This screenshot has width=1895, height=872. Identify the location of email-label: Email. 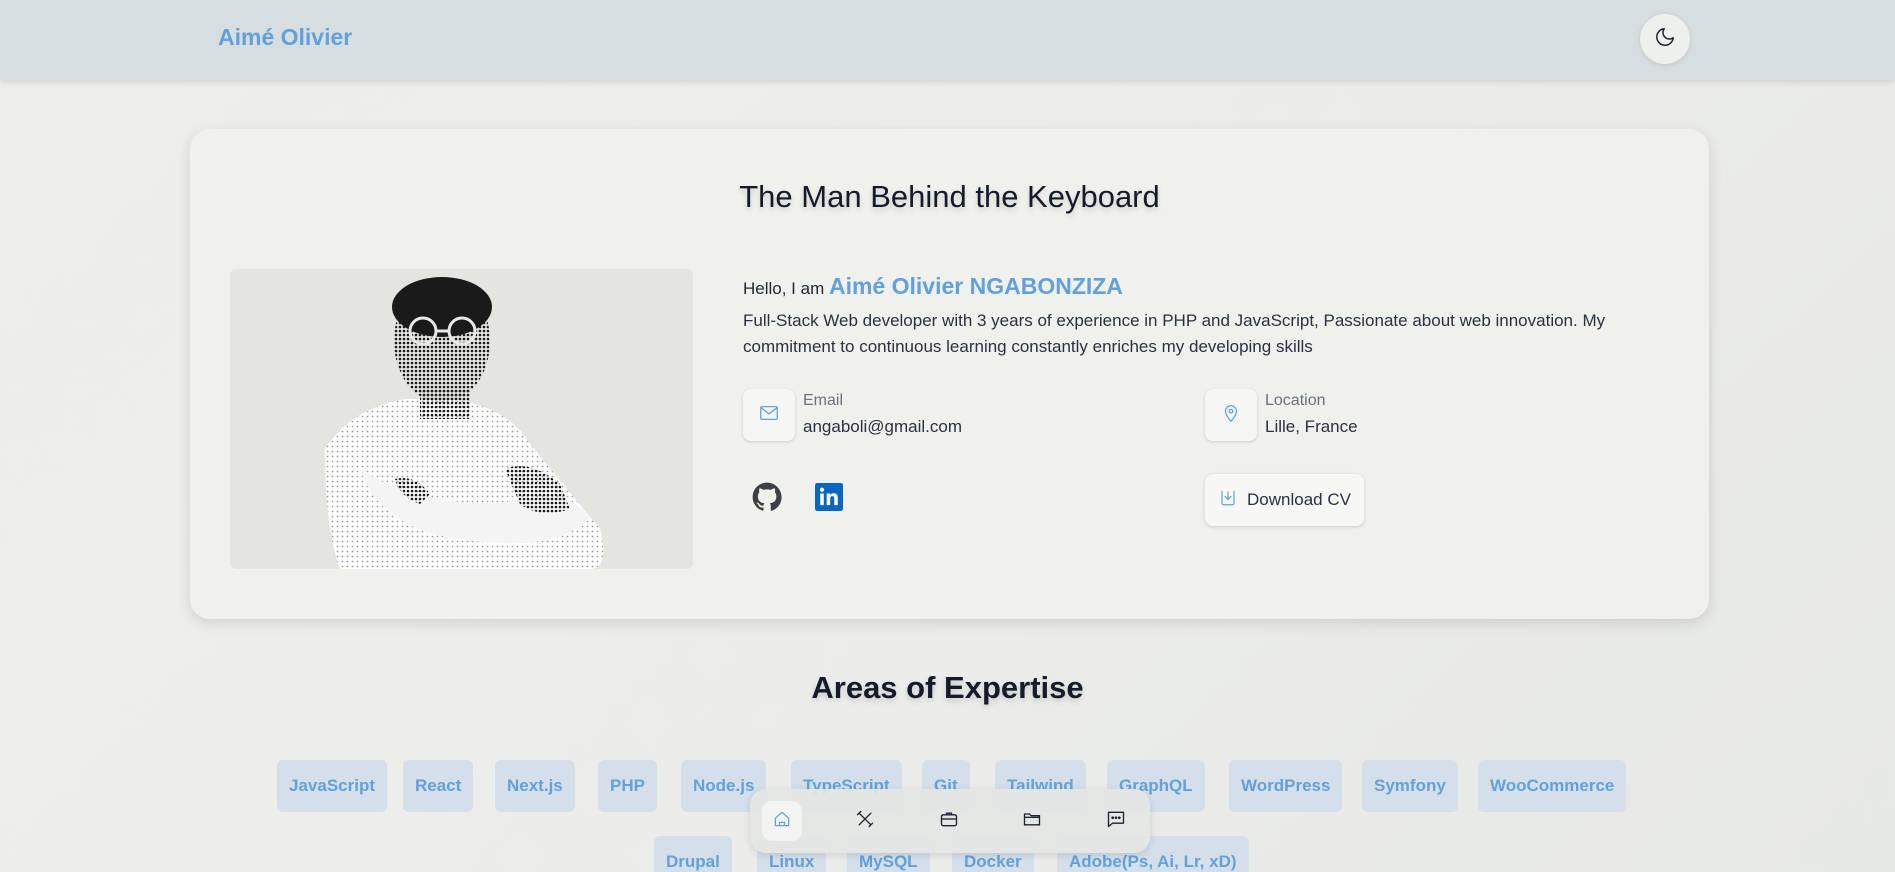
(823, 400).